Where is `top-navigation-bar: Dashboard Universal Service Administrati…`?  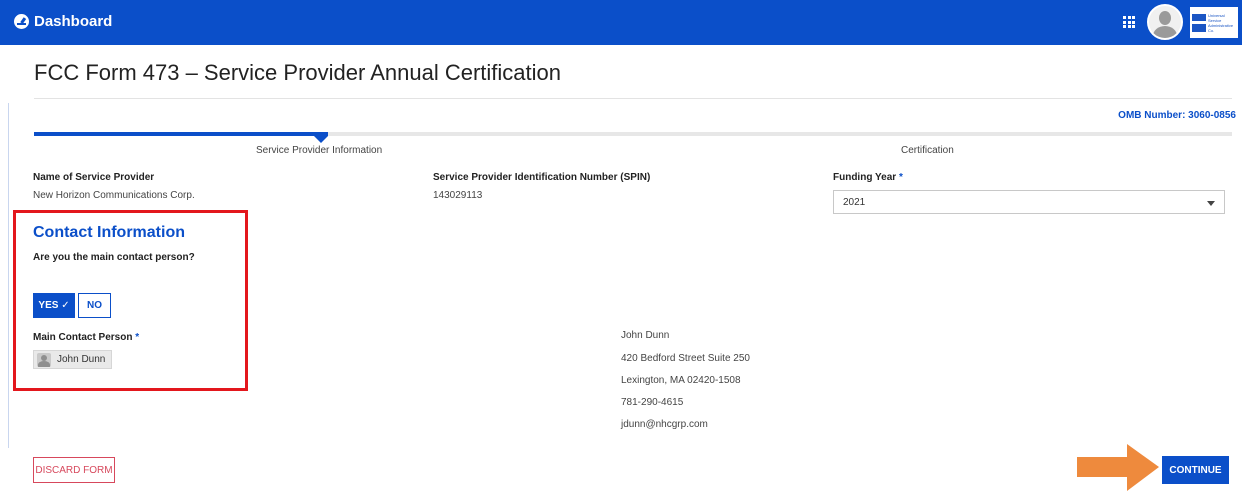
top-navigation-bar: Dashboard Universal Service Administrati… is located at coordinates (621, 22).